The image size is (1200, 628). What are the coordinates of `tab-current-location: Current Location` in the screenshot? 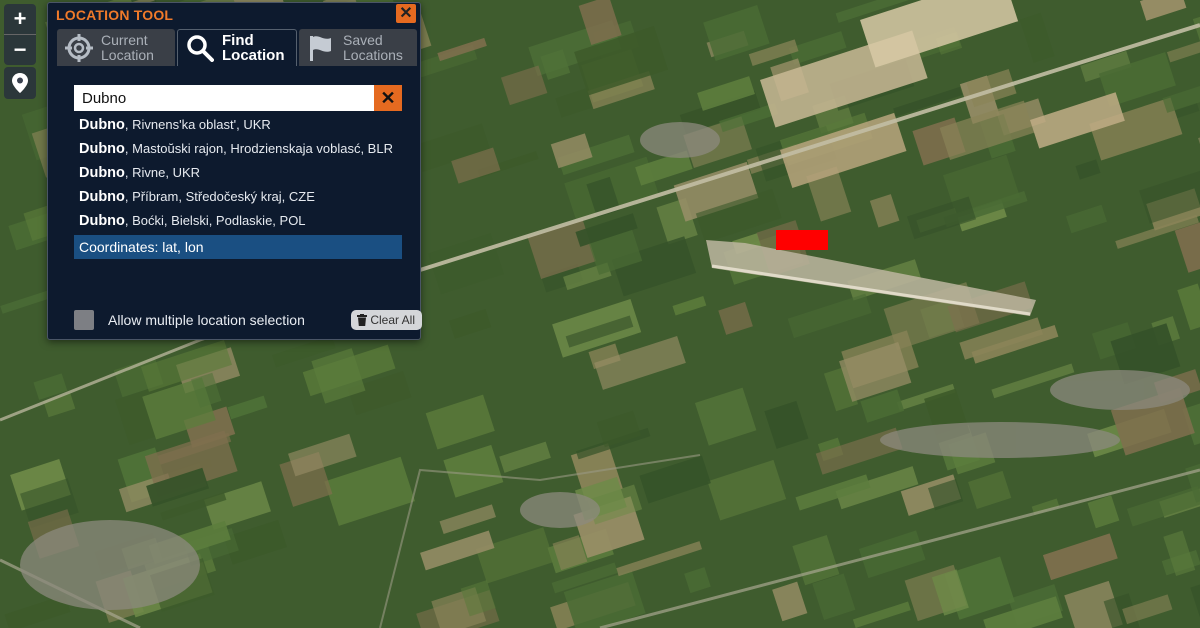 It's located at (116, 47).